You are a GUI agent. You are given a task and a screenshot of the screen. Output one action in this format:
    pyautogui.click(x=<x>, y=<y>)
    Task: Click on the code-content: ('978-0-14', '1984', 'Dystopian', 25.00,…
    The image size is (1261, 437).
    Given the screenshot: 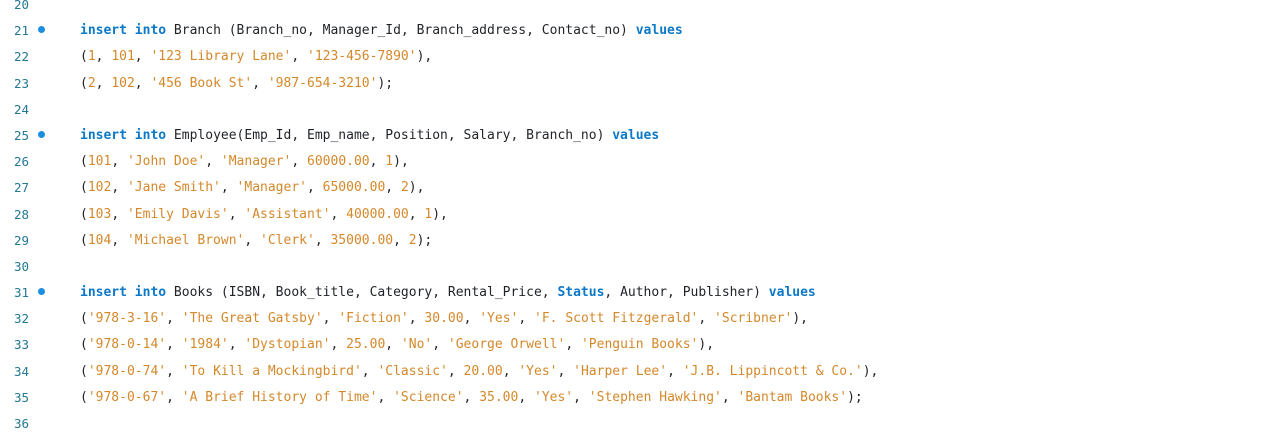 What is the action you would take?
    pyautogui.click(x=397, y=345)
    